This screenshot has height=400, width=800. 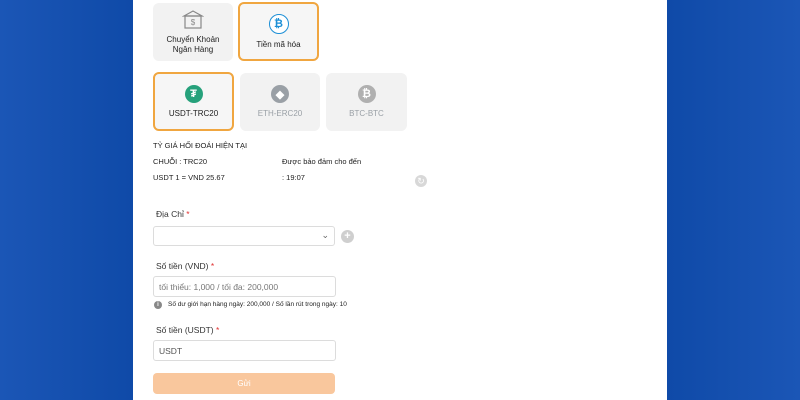 I want to click on crypto-eth-label: ETH-ERC20, so click(x=280, y=113).